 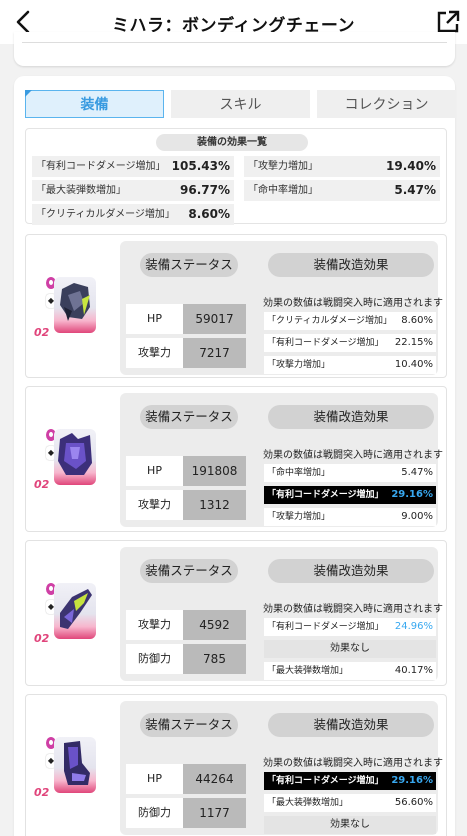 What do you see at coordinates (350, 825) in the screenshot?
I see `mod-effect-empty: 効果なし` at bounding box center [350, 825].